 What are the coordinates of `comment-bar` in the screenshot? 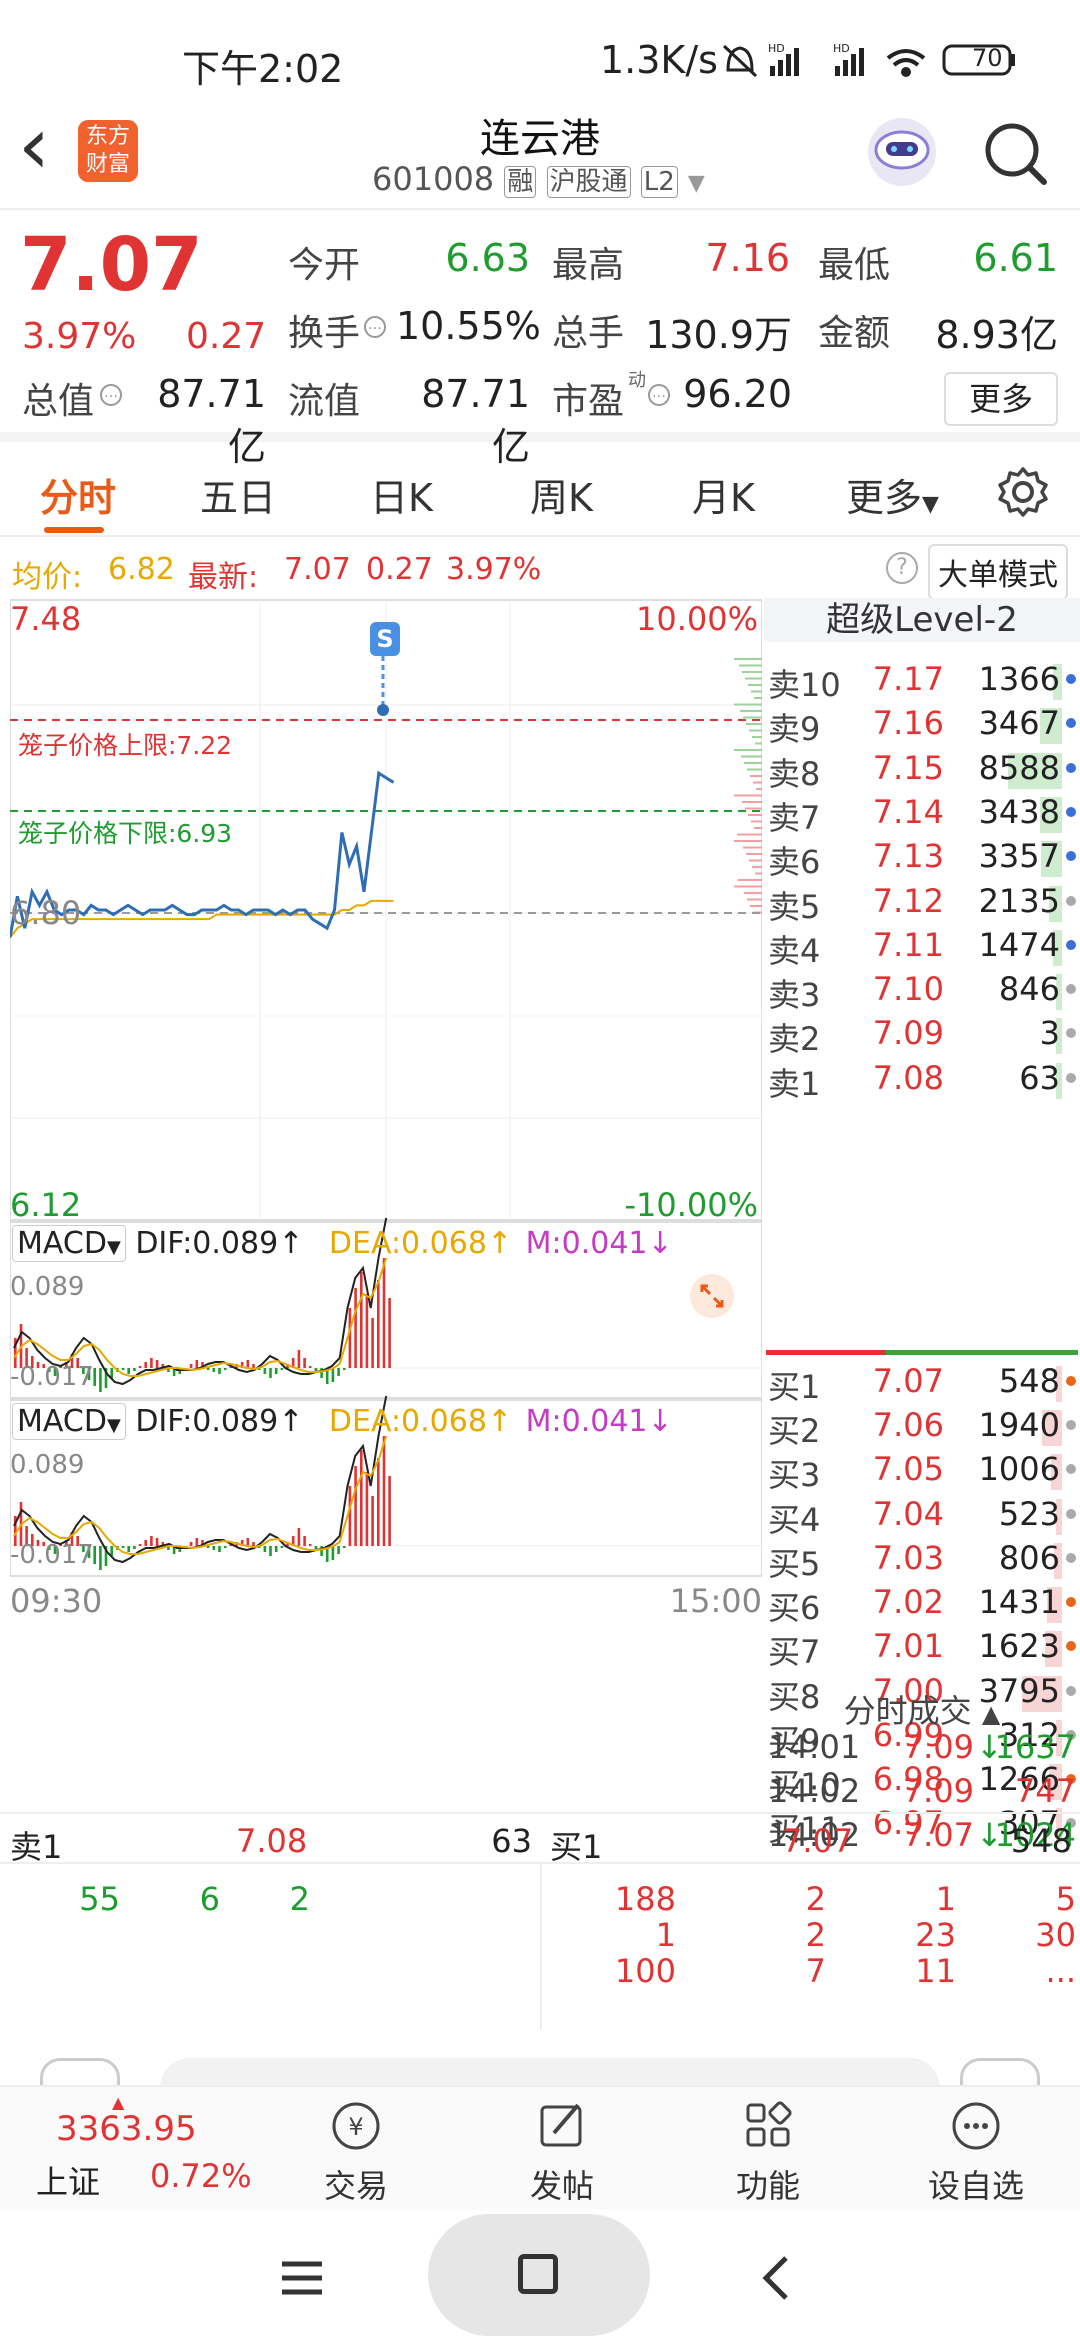 It's located at (540, 2057).